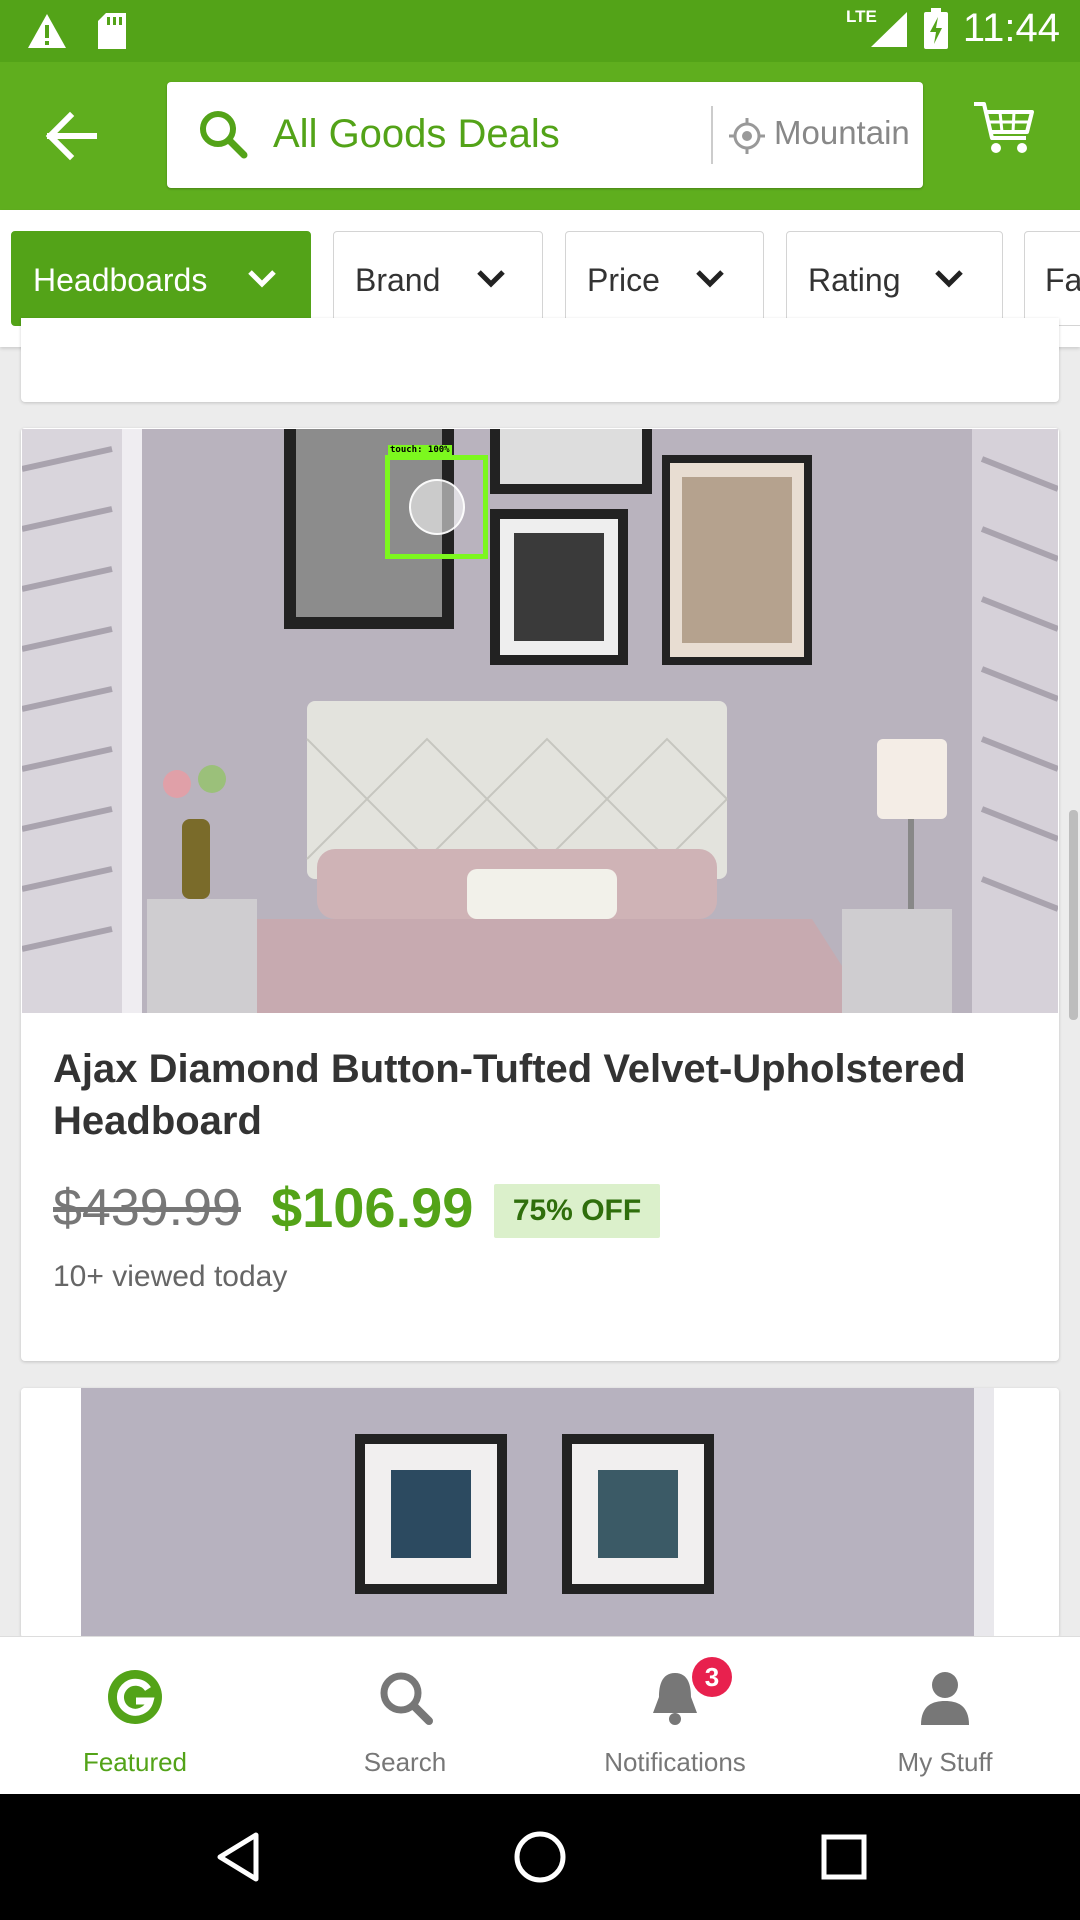 This screenshot has height=1920, width=1080. I want to click on back-triangle-icon, so click(240, 1857).